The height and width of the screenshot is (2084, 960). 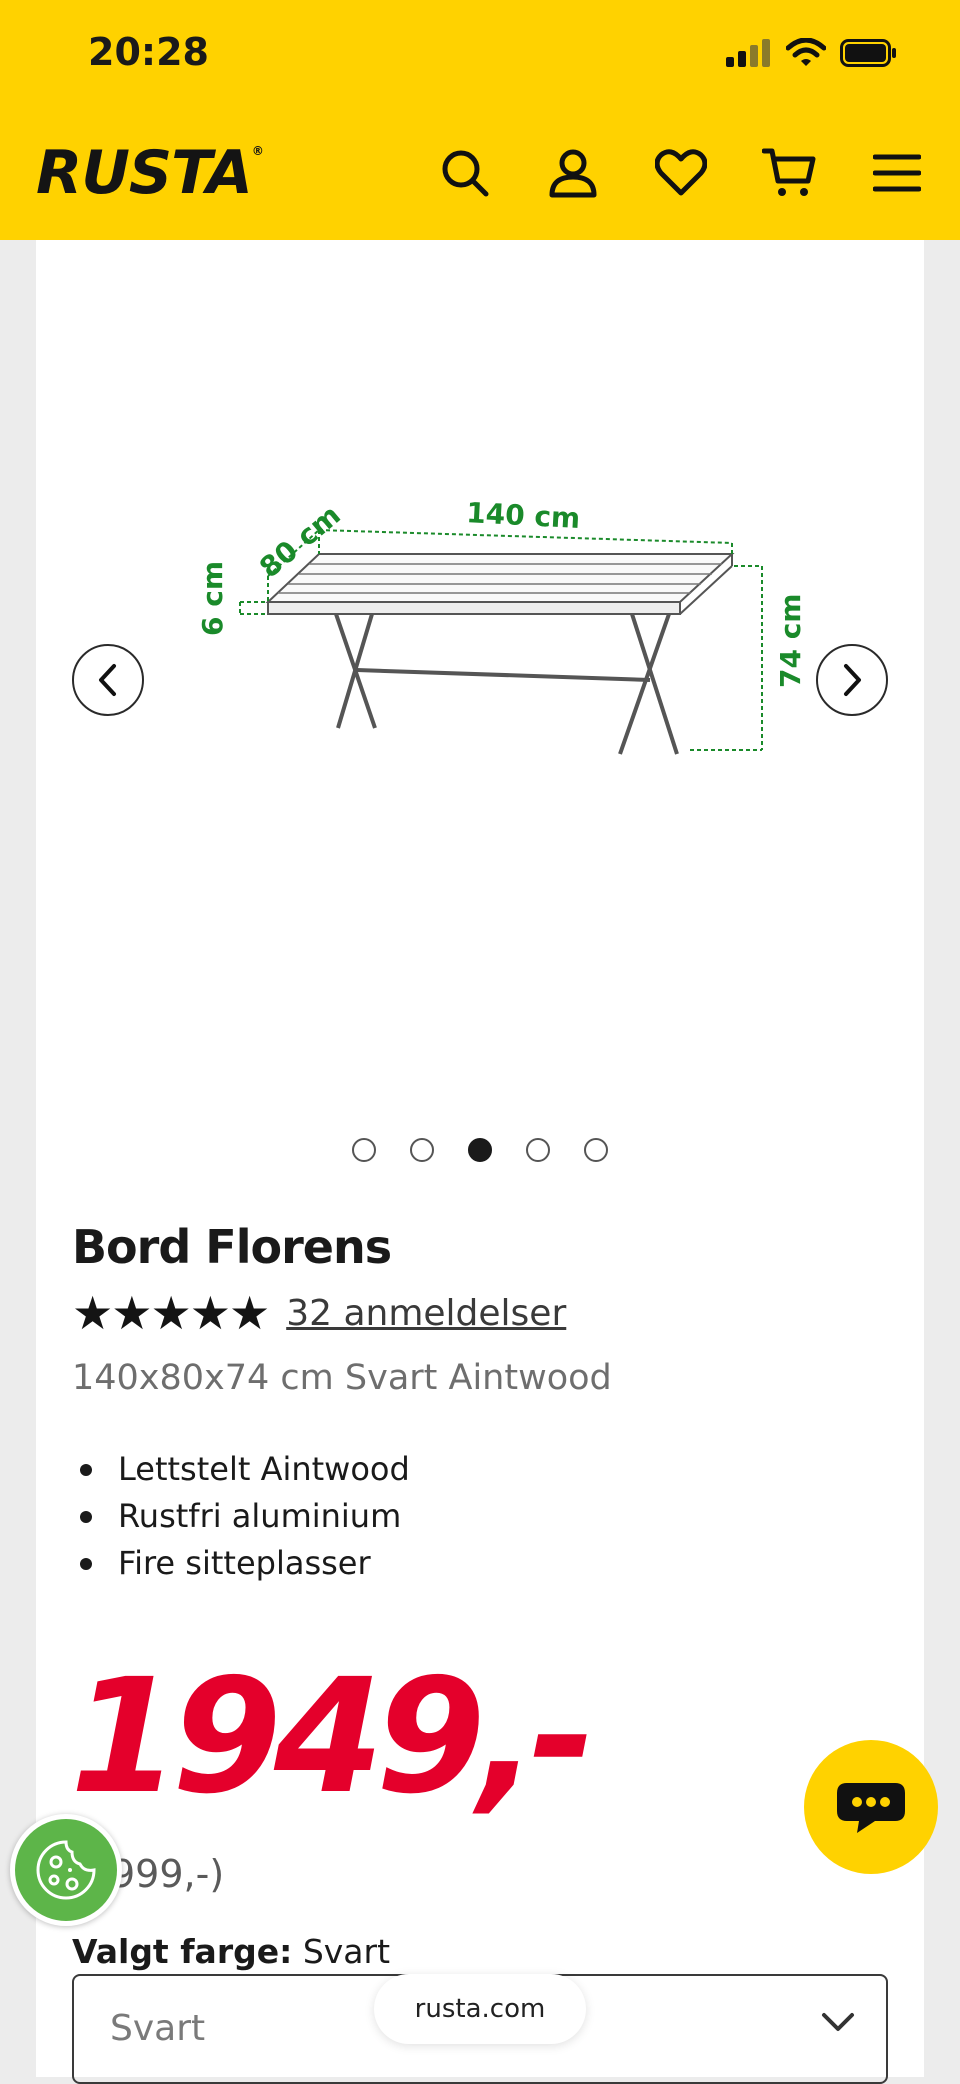 What do you see at coordinates (158, 2028) in the screenshot?
I see `color-select-value: Svart` at bounding box center [158, 2028].